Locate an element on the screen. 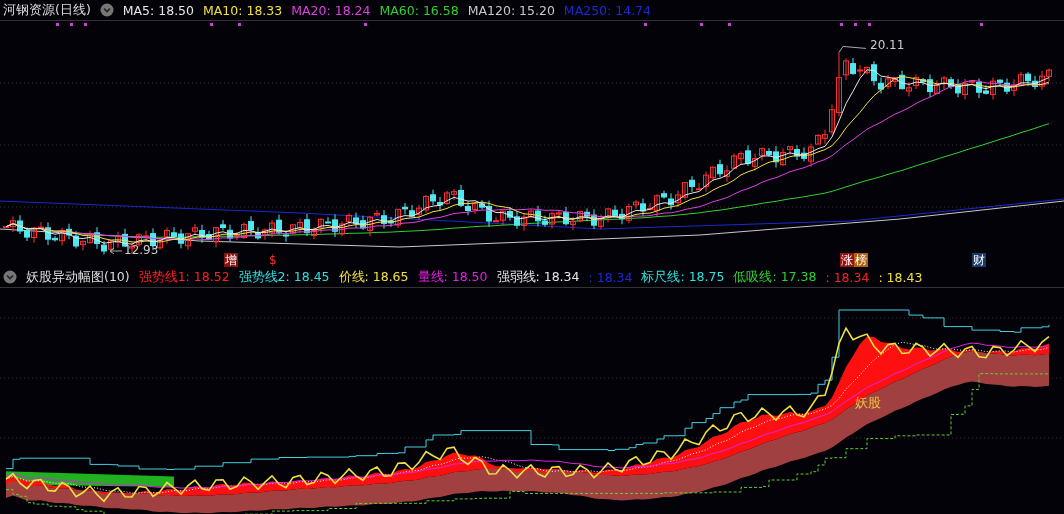 This screenshot has height=514, width=1064. signal-marker: 涨 is located at coordinates (847, 260).